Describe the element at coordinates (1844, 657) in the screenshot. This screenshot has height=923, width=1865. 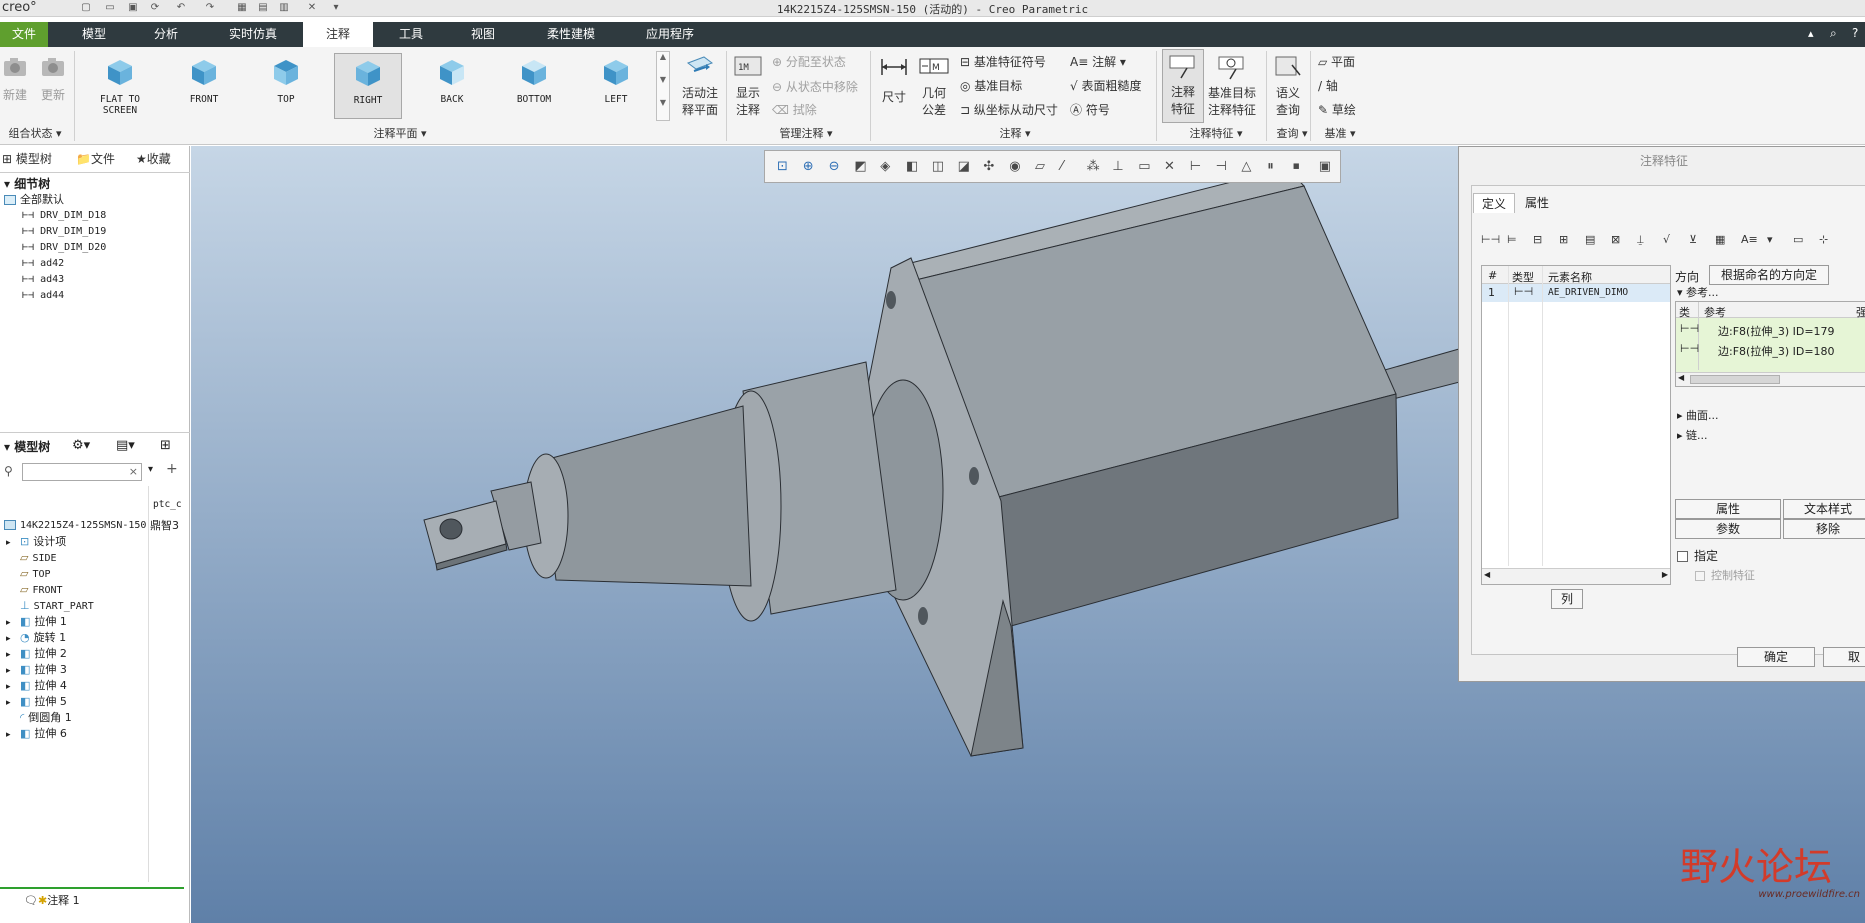
I see `cancel-button: 取消` at that location.